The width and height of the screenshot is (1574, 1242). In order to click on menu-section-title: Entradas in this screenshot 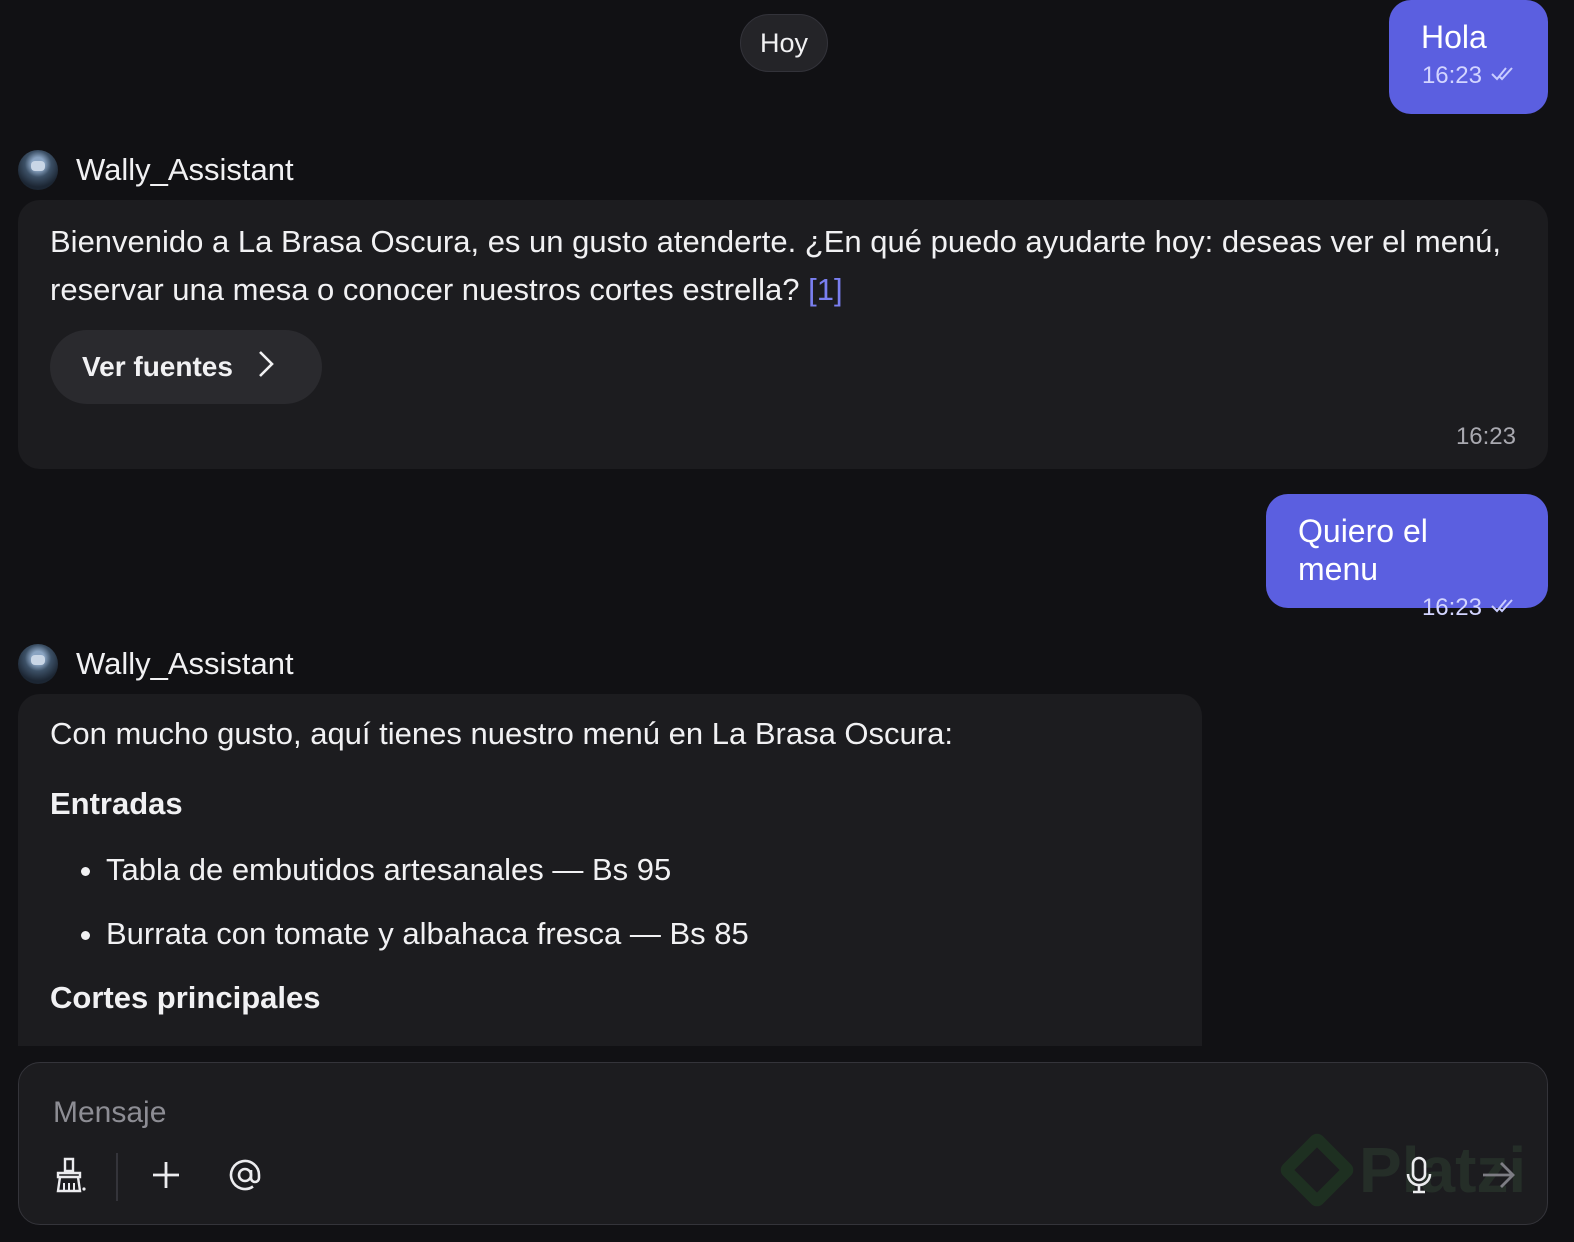, I will do `click(116, 803)`.